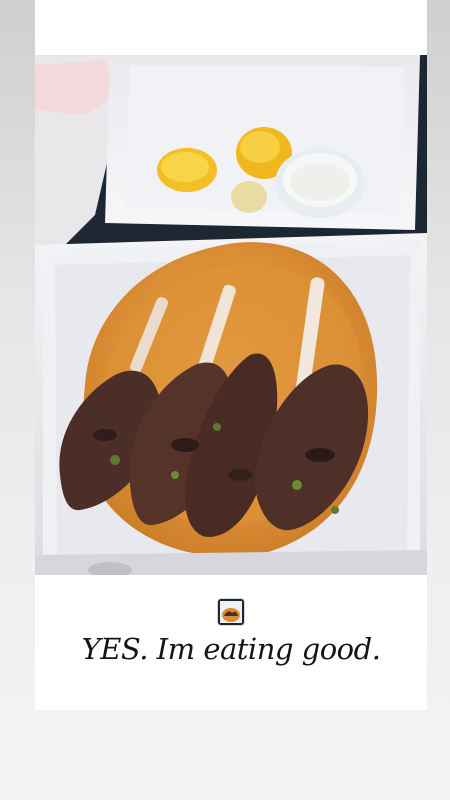  Describe the element at coordinates (231, 649) in the screenshot. I see `story-caption: YES. Im eating good.` at that location.